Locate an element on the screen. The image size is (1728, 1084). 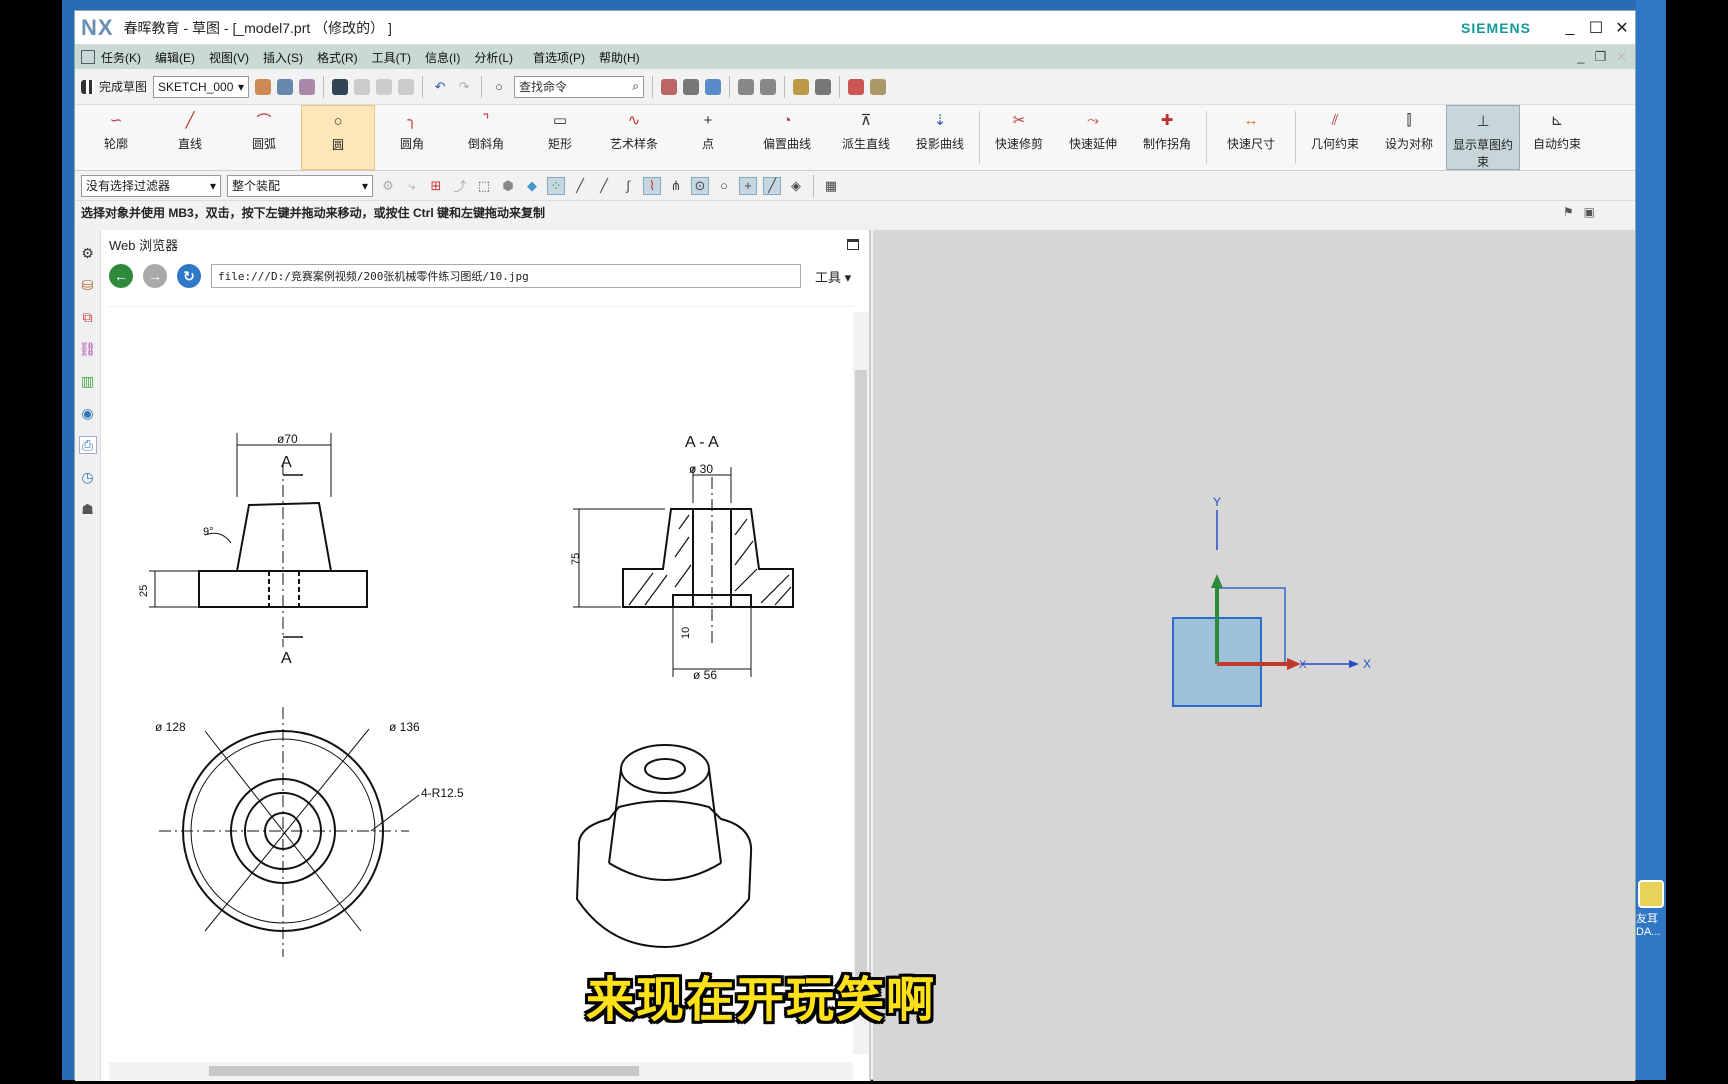
snap-spline-icon: ⌇ is located at coordinates (652, 185).